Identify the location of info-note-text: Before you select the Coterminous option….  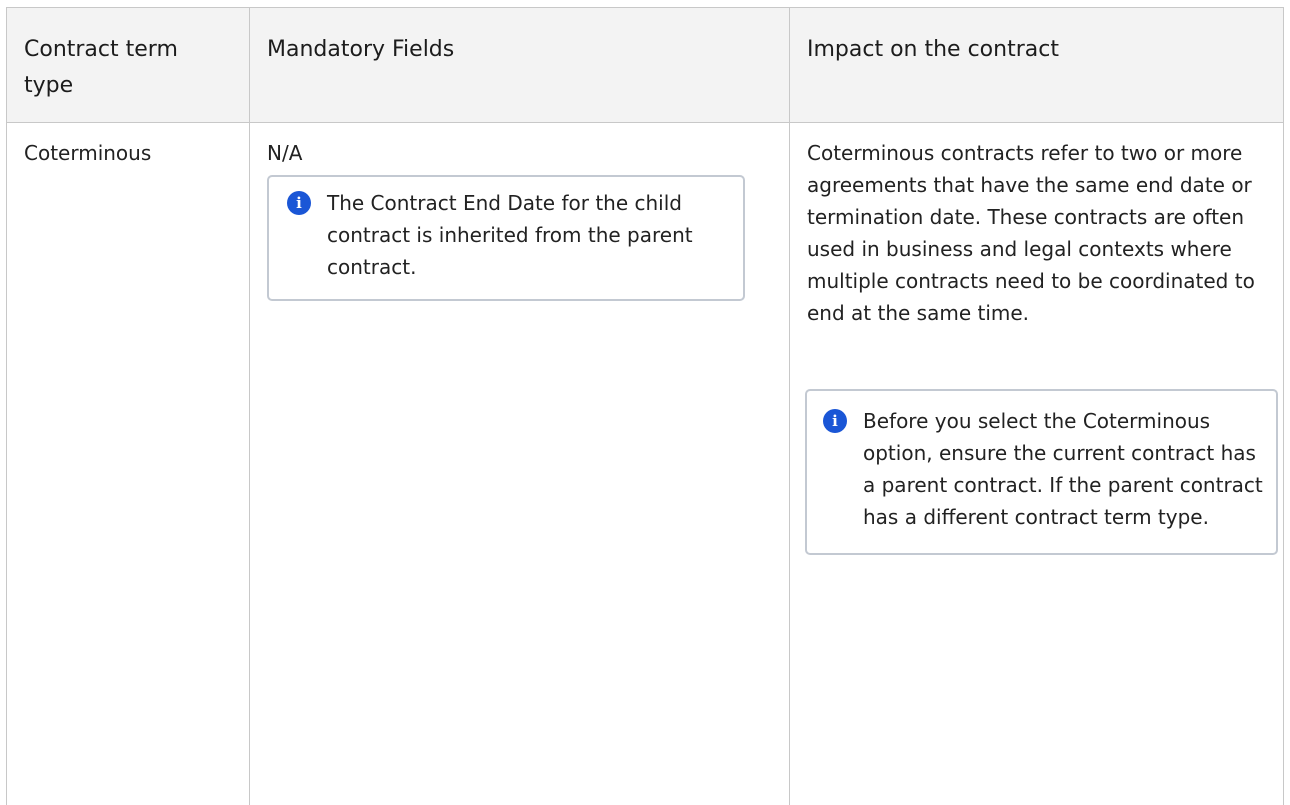
(1063, 469).